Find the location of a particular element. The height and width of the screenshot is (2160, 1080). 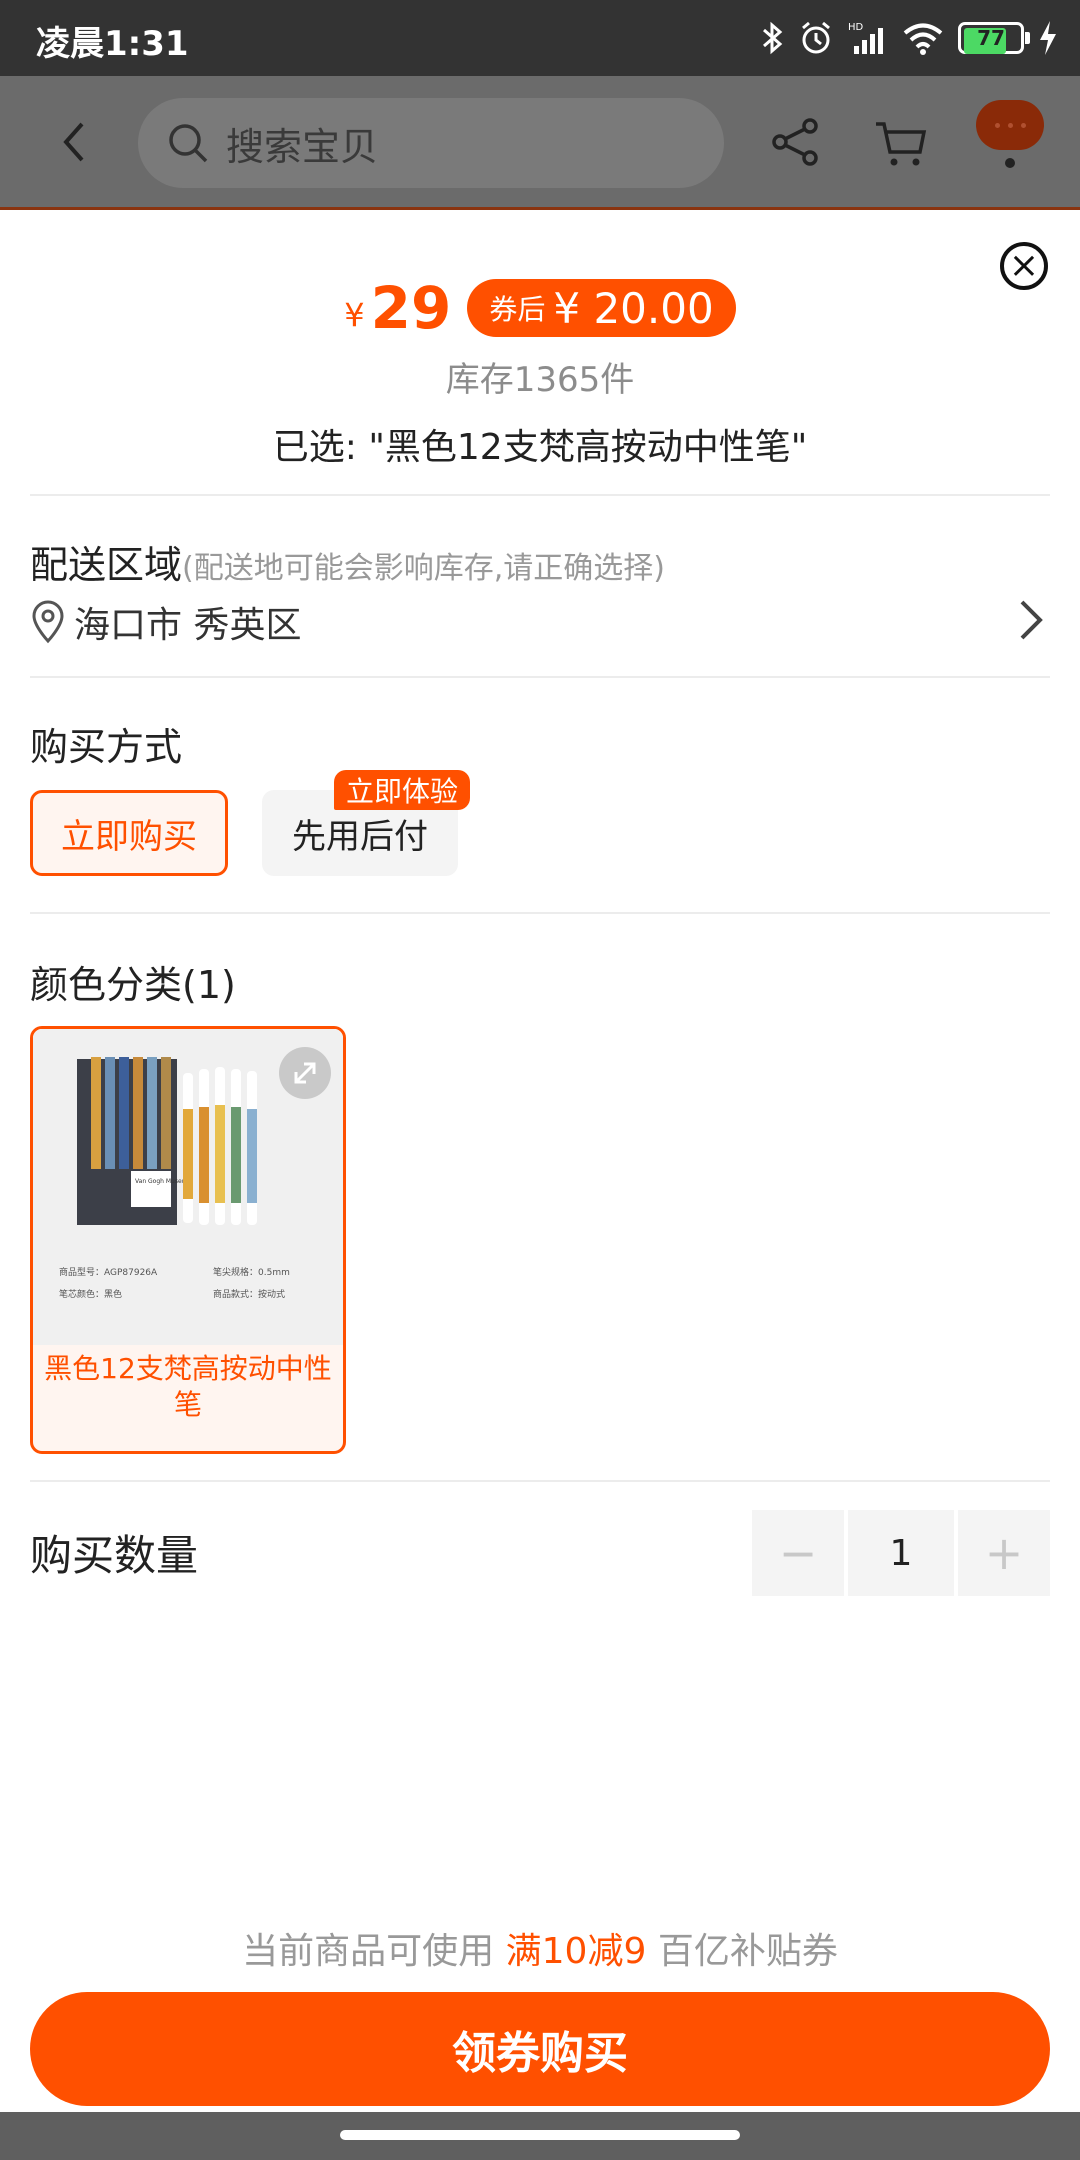

coupon-tip: 当前商品可使用 满10减9 百亿补贴券 is located at coordinates (540, 1948).